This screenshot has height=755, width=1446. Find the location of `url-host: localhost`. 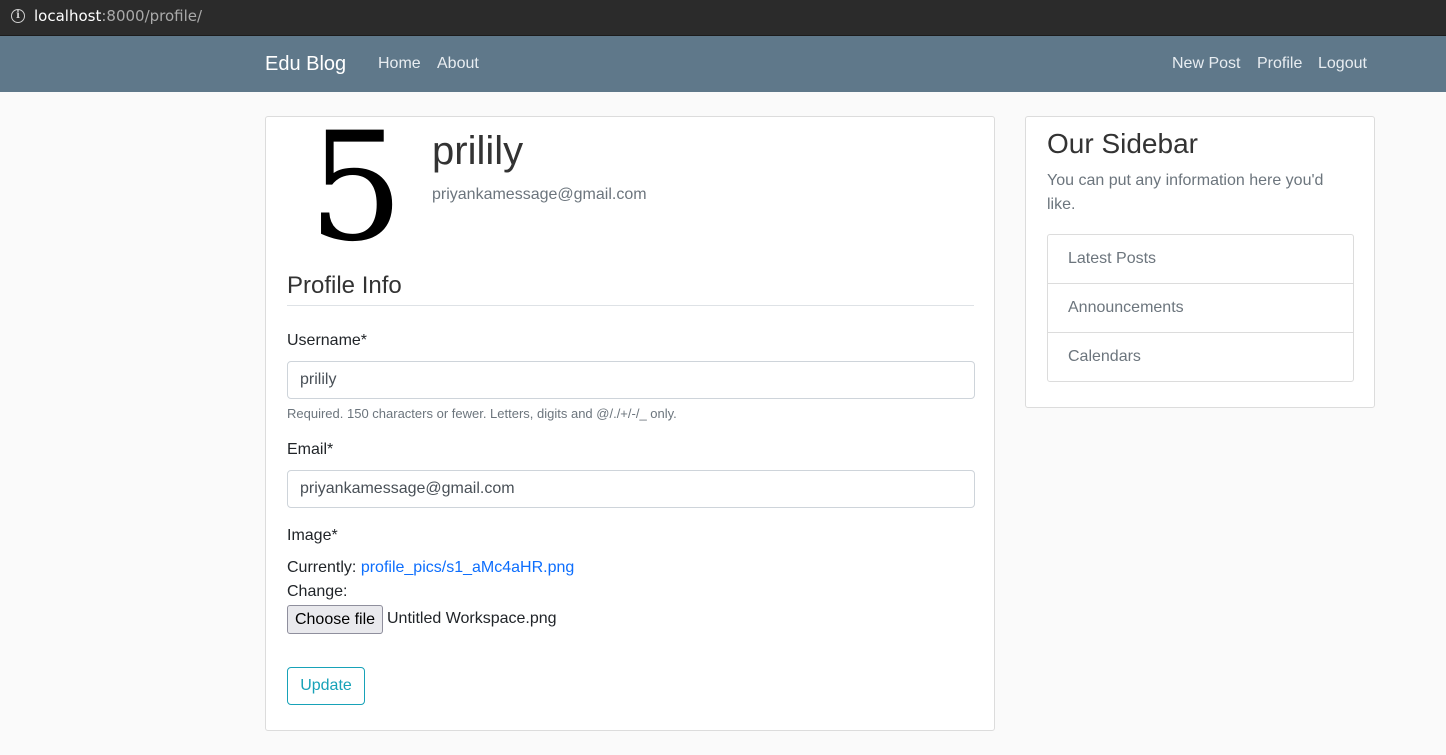

url-host: localhost is located at coordinates (68, 16).